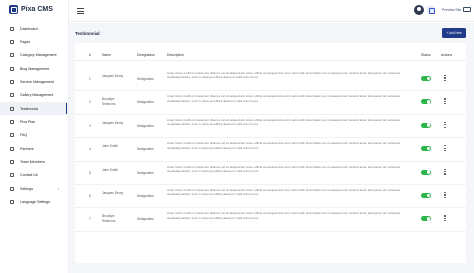 Image resolution: width=474 pixels, height=273 pixels. I want to click on sidebar-item-label: Blog Management, so click(35, 68).